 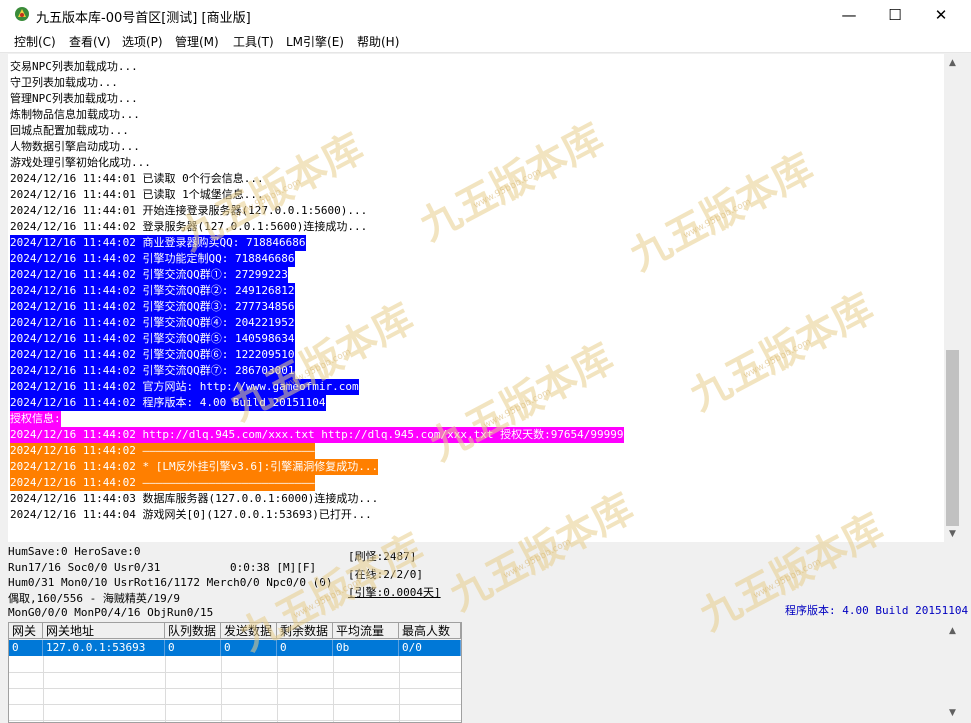 What do you see at coordinates (941, 15) in the screenshot?
I see `close-button: ✕` at bounding box center [941, 15].